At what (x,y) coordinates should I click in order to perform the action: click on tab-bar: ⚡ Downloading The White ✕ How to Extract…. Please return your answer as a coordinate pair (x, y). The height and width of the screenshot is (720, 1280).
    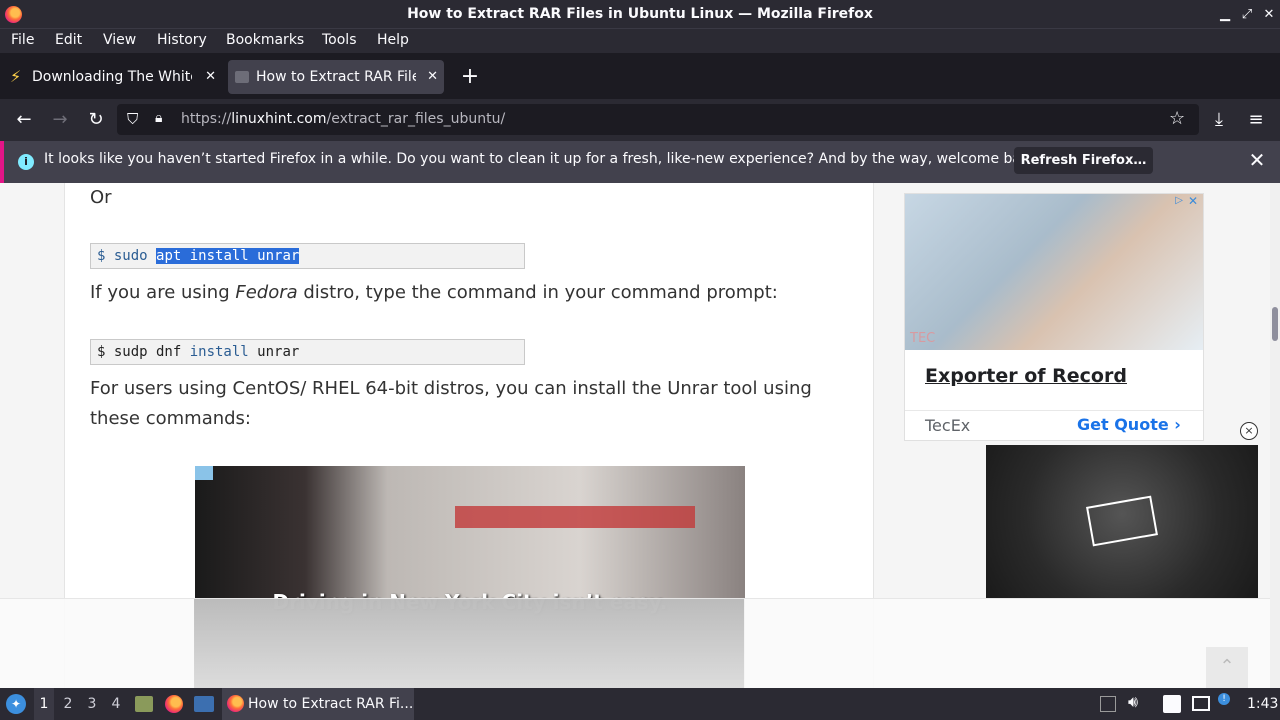
    Looking at the image, I should click on (640, 77).